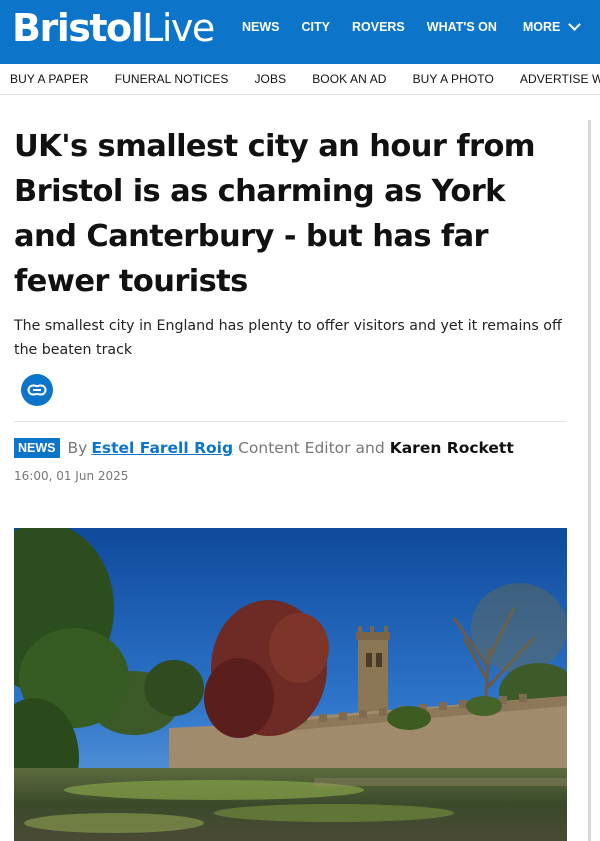 The image size is (600, 841). What do you see at coordinates (290, 421) in the screenshot?
I see `byline-divider` at bounding box center [290, 421].